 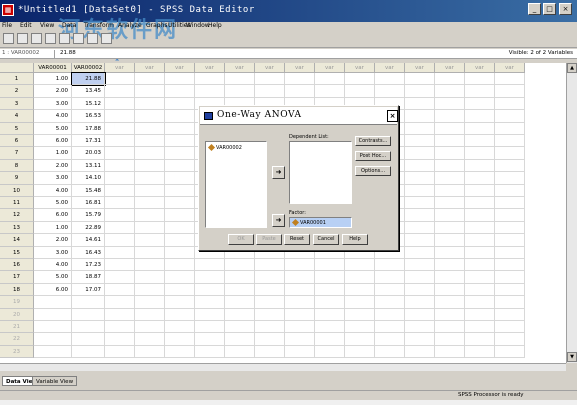 I want to click on goto-case-icon, so click(x=92, y=38).